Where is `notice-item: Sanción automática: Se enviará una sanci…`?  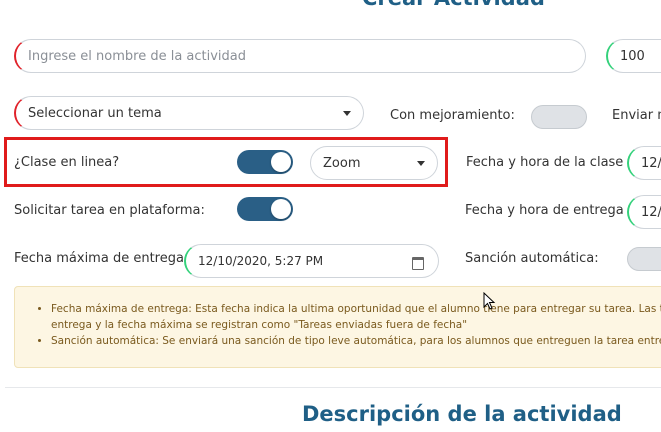 notice-item: Sanción automática: Se enviará una sanci… is located at coordinates (356, 341).